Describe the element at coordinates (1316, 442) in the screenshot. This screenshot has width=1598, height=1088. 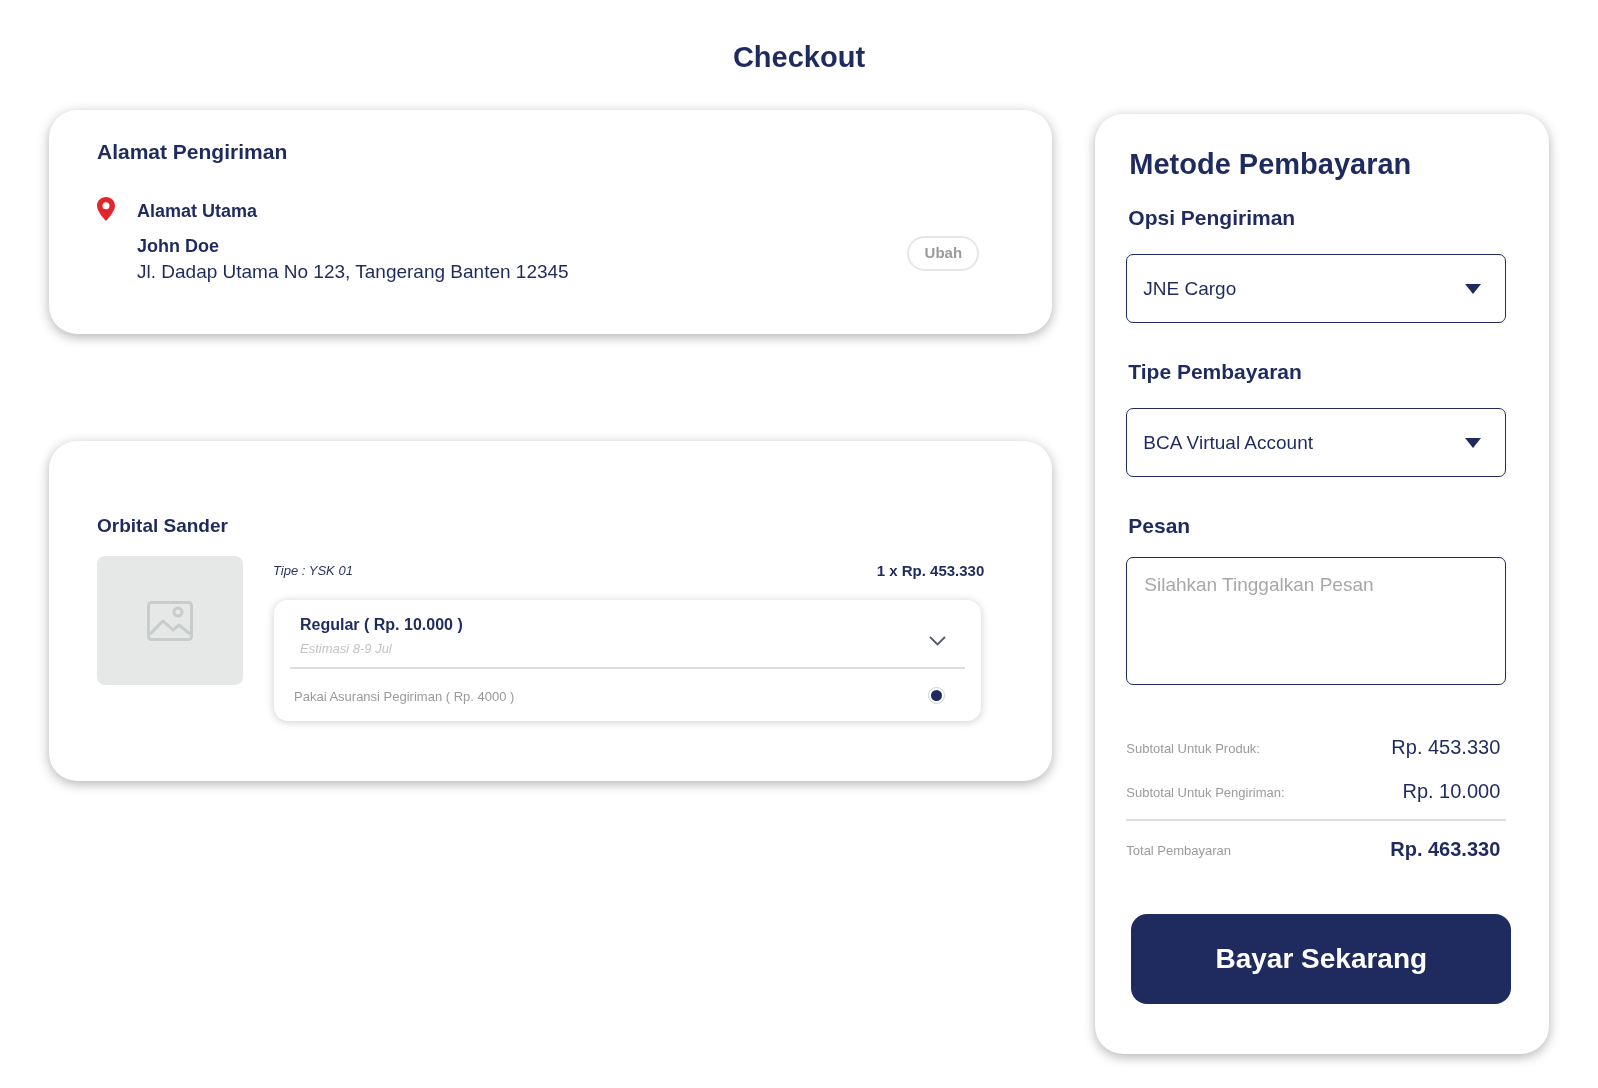
I see `dropdown-field: BCA Virtual Account` at that location.